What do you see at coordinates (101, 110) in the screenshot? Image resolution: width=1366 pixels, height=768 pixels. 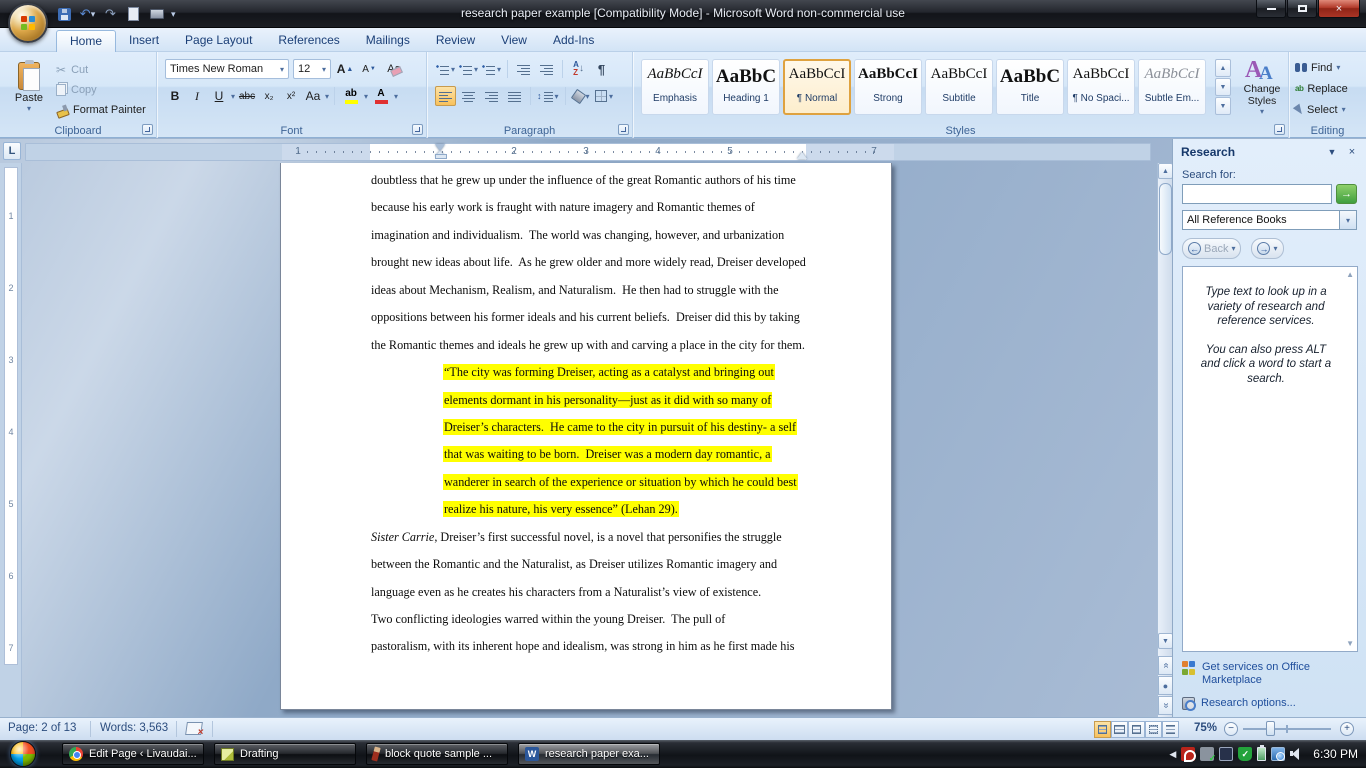 I see `format-painter-button: Format Painter` at bounding box center [101, 110].